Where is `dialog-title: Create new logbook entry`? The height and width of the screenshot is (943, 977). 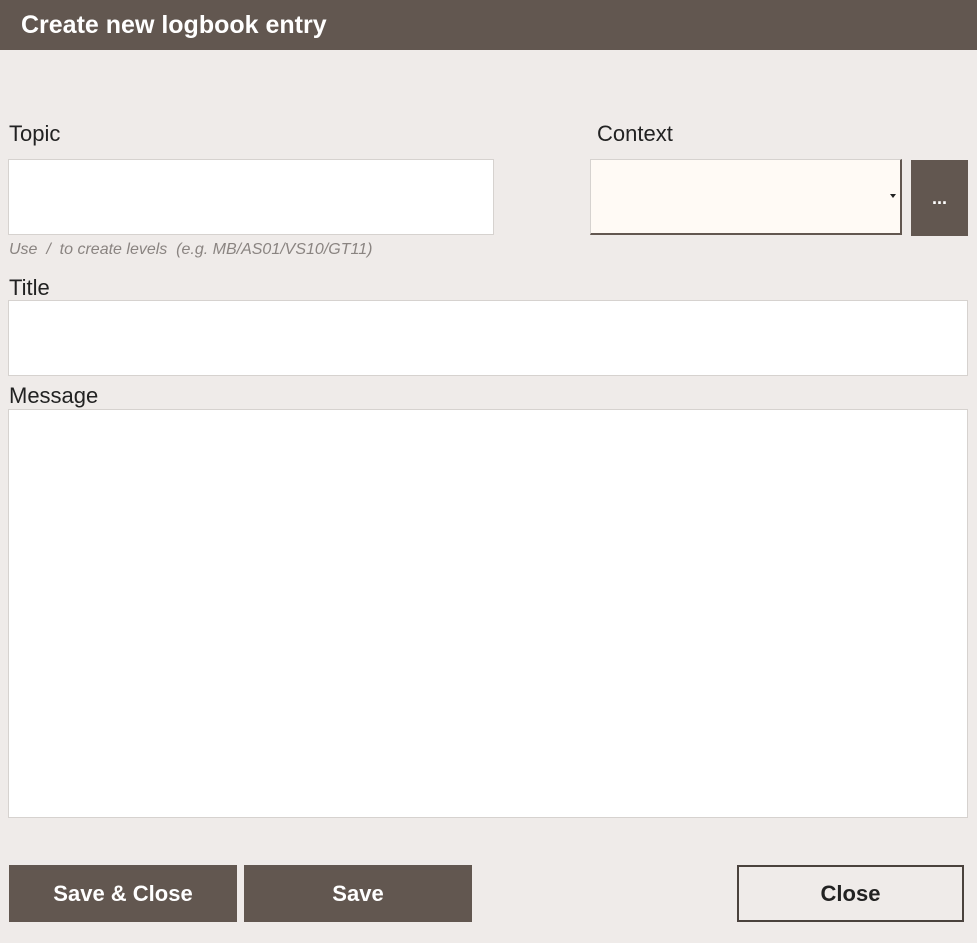 dialog-title: Create new logbook entry is located at coordinates (174, 25).